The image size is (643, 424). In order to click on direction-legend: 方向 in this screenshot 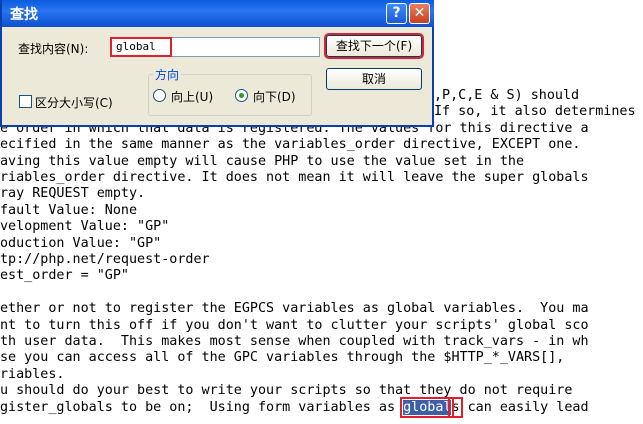, I will do `click(167, 74)`.